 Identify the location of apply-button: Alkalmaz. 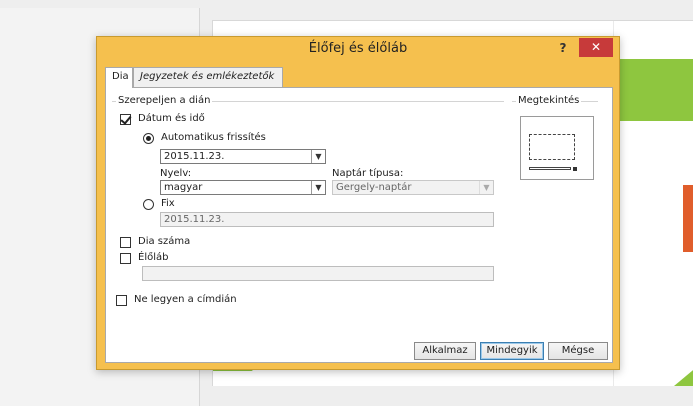
(445, 351).